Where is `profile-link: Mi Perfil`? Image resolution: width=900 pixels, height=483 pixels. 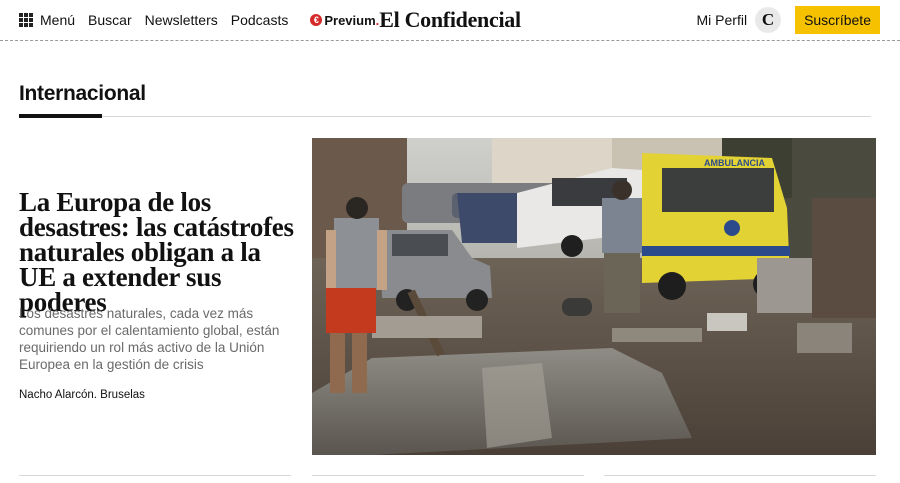 profile-link: Mi Perfil is located at coordinates (722, 20).